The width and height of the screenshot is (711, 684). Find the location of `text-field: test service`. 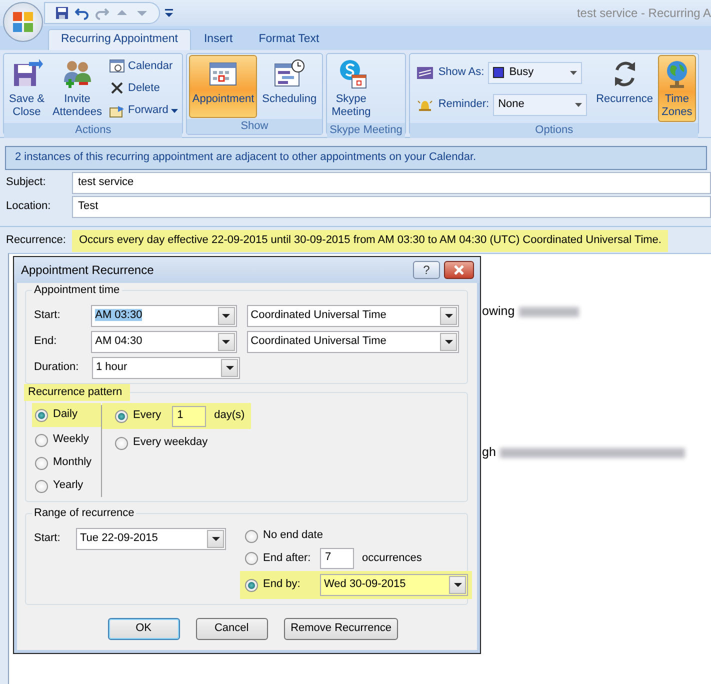

text-field: test service is located at coordinates (391, 183).